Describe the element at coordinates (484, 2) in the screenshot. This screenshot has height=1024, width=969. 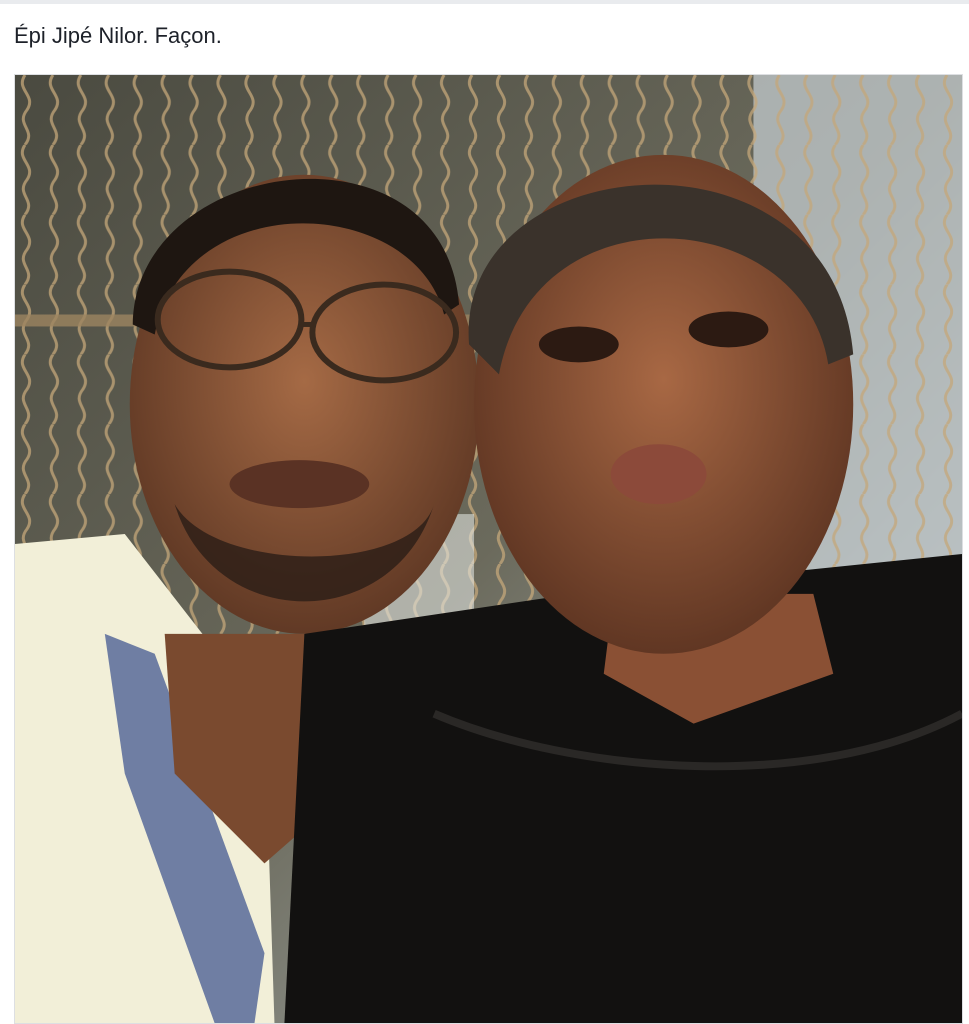
I see `top-divider` at that location.